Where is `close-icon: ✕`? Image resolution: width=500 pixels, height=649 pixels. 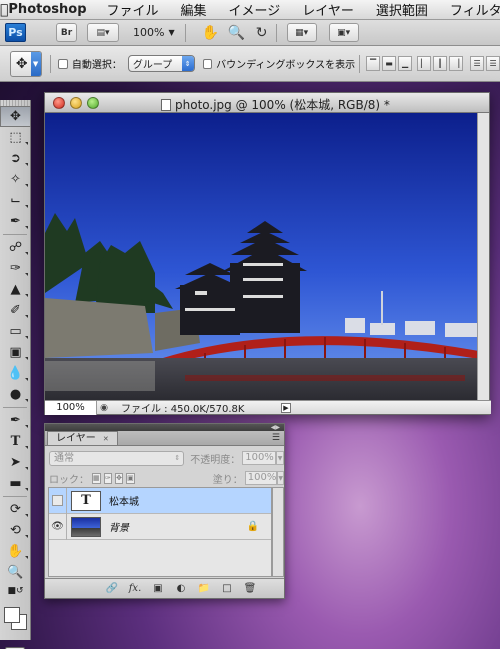
close-icon: ✕ is located at coordinates (106, 439).